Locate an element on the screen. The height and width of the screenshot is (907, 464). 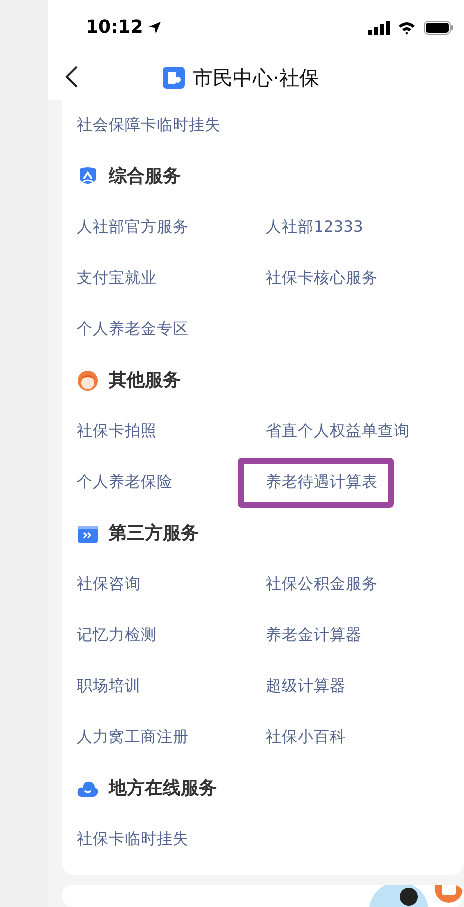
service-link: 社保卡临时挂失 is located at coordinates (133, 839).